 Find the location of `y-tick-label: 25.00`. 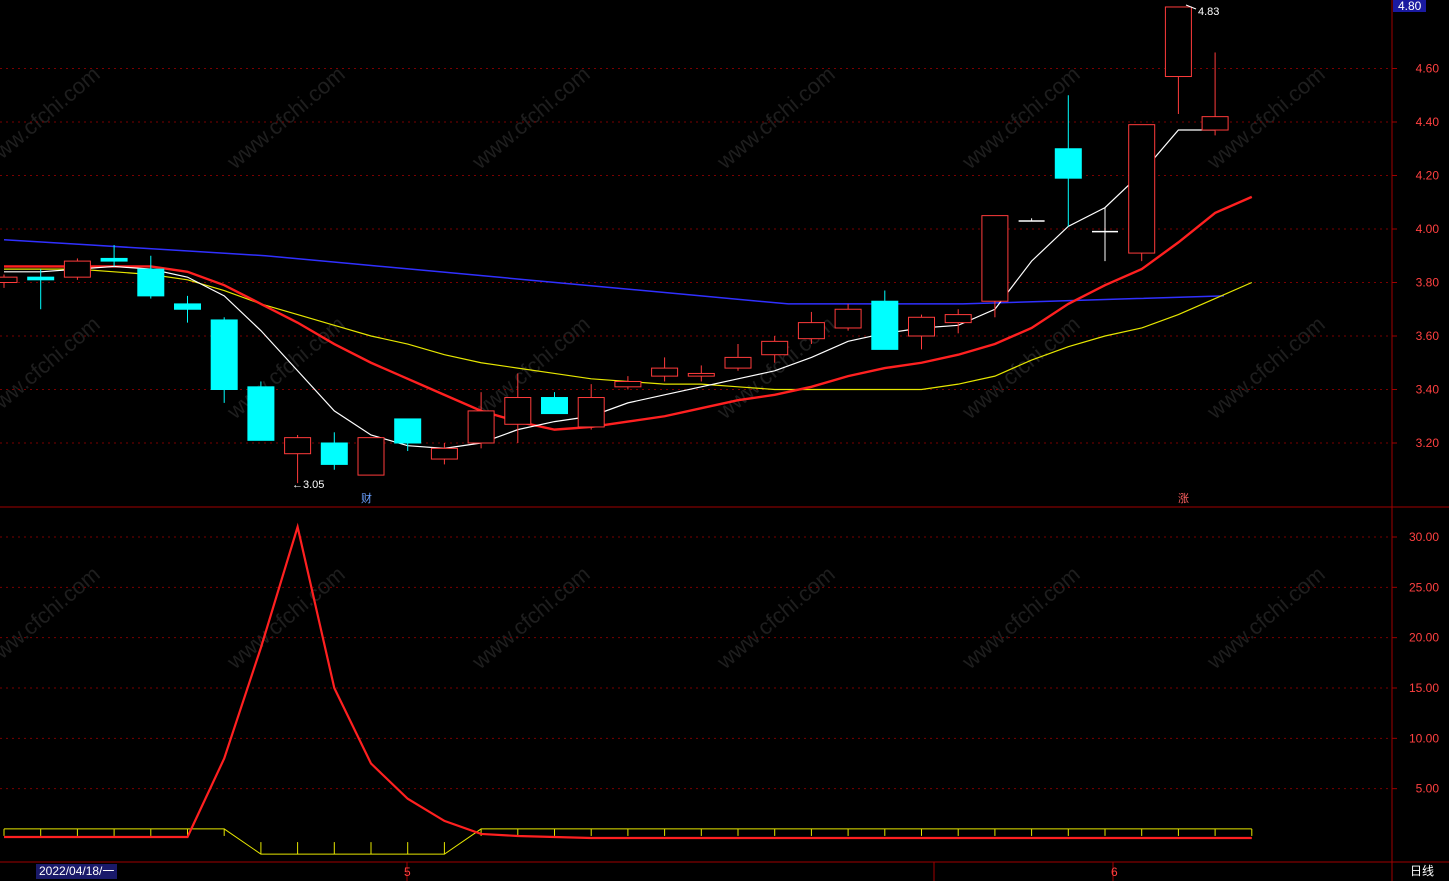

y-tick-label: 25.00 is located at coordinates (1424, 587).